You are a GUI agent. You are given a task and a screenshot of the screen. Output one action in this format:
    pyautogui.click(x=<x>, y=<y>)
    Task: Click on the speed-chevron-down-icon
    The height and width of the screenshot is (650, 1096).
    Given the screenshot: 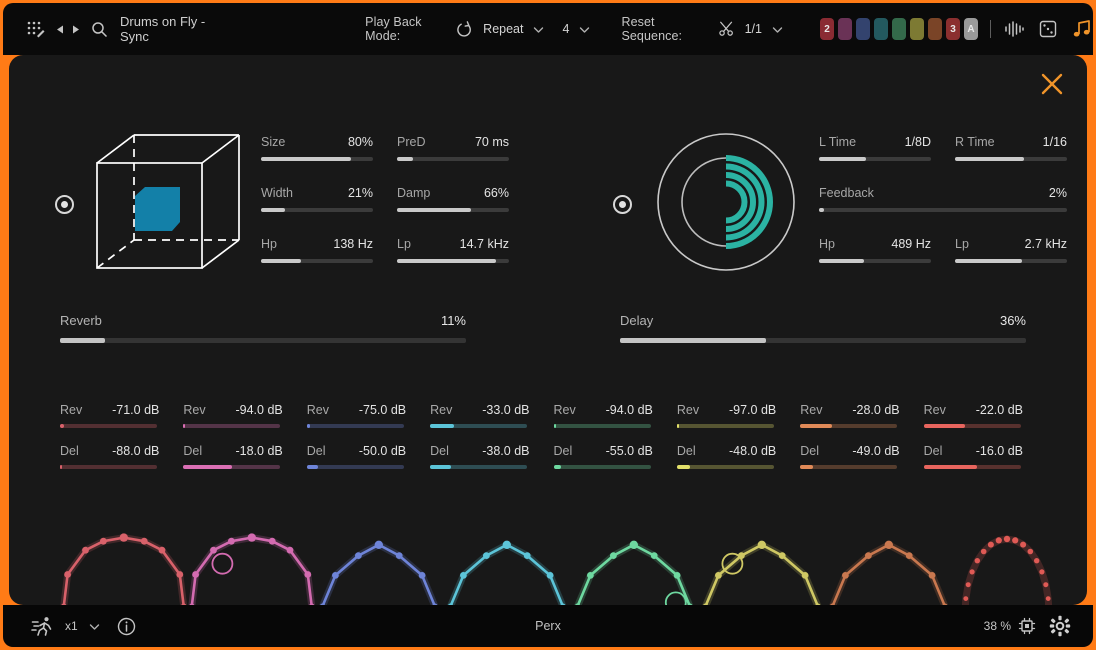 What is the action you would take?
    pyautogui.click(x=94, y=626)
    